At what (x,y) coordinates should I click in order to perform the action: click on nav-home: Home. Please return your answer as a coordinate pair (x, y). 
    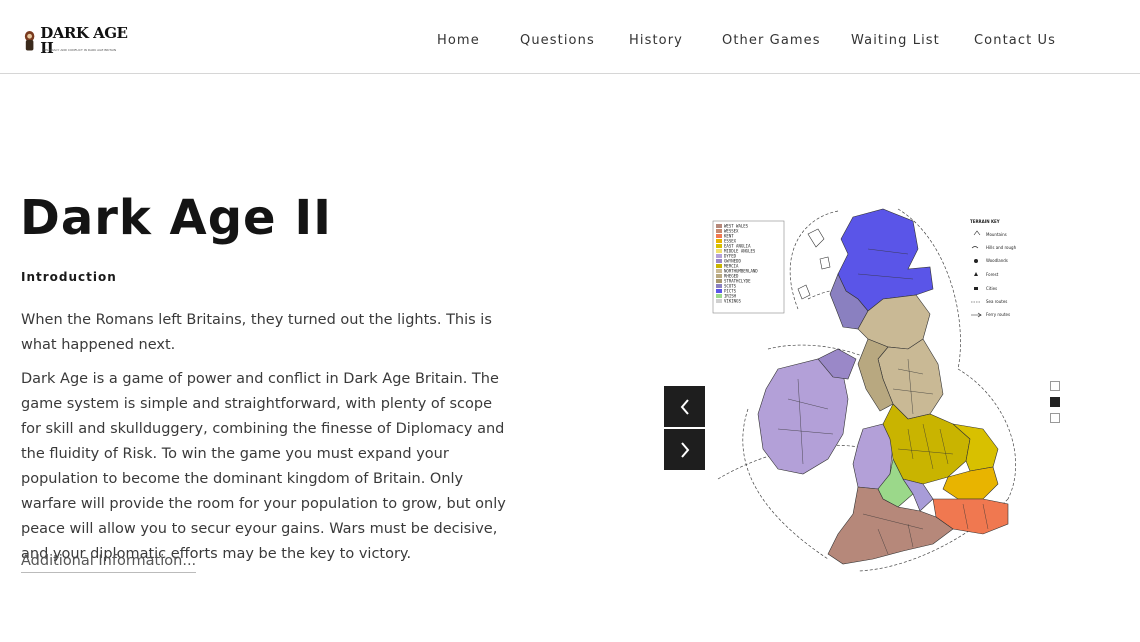
    Looking at the image, I should click on (458, 40).